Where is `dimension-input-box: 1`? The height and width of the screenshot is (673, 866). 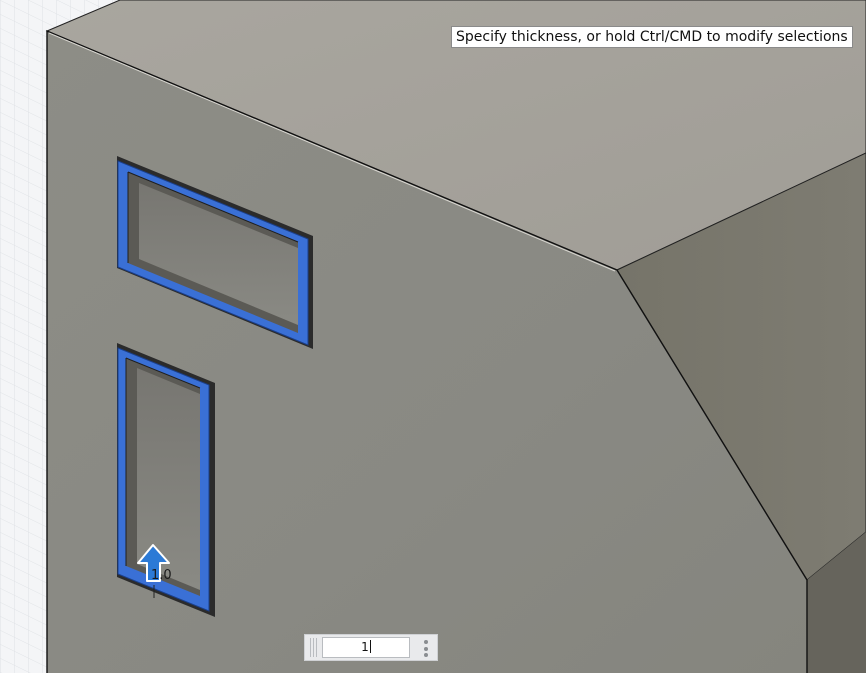
dimension-input-box: 1 is located at coordinates (371, 647).